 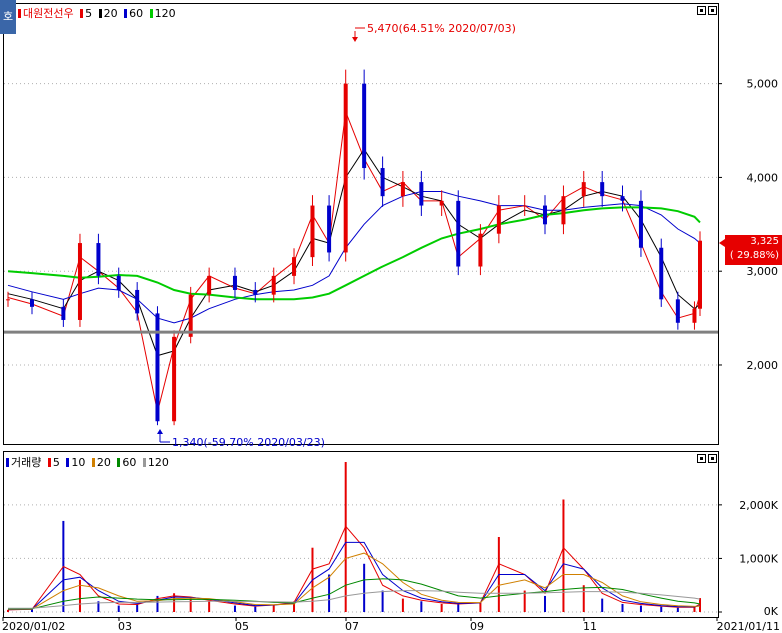 What do you see at coordinates (86, 13) in the screenshot?
I see `price-legend-ma5: 5` at bounding box center [86, 13].